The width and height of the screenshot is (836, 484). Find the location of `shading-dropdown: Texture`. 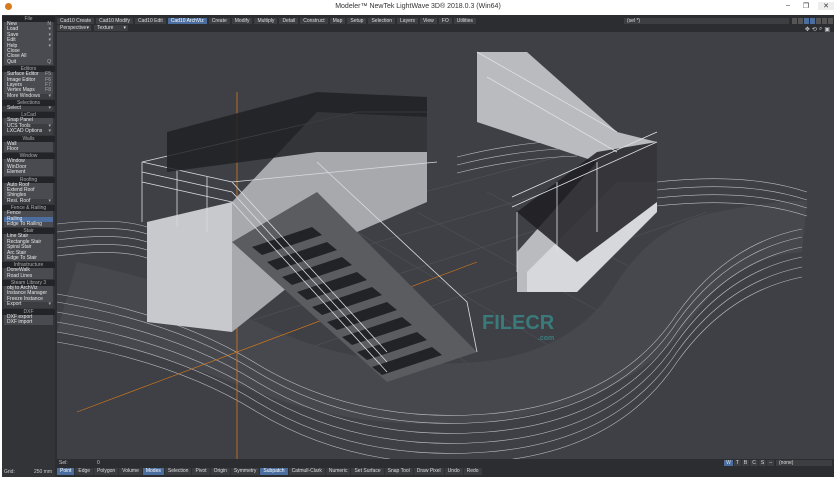

shading-dropdown: Texture is located at coordinates (111, 28).